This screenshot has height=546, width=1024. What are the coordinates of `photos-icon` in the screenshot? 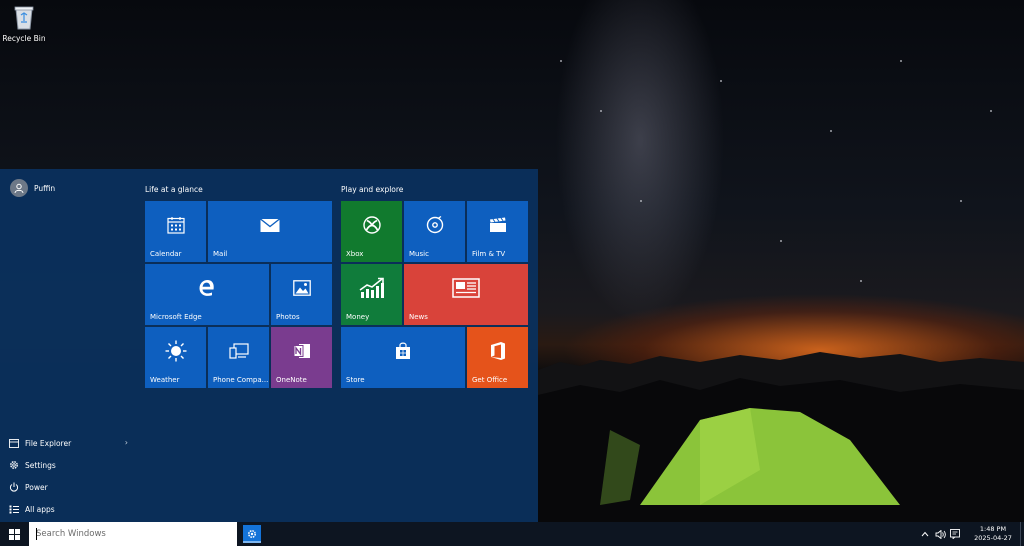 It's located at (301, 289).